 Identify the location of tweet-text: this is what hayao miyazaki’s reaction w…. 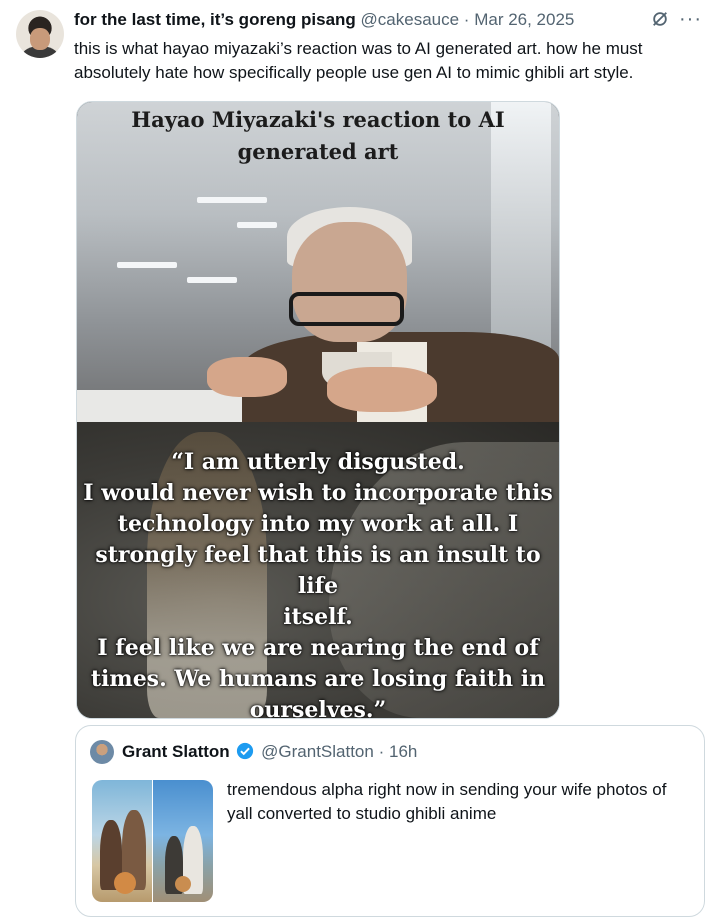
(358, 60).